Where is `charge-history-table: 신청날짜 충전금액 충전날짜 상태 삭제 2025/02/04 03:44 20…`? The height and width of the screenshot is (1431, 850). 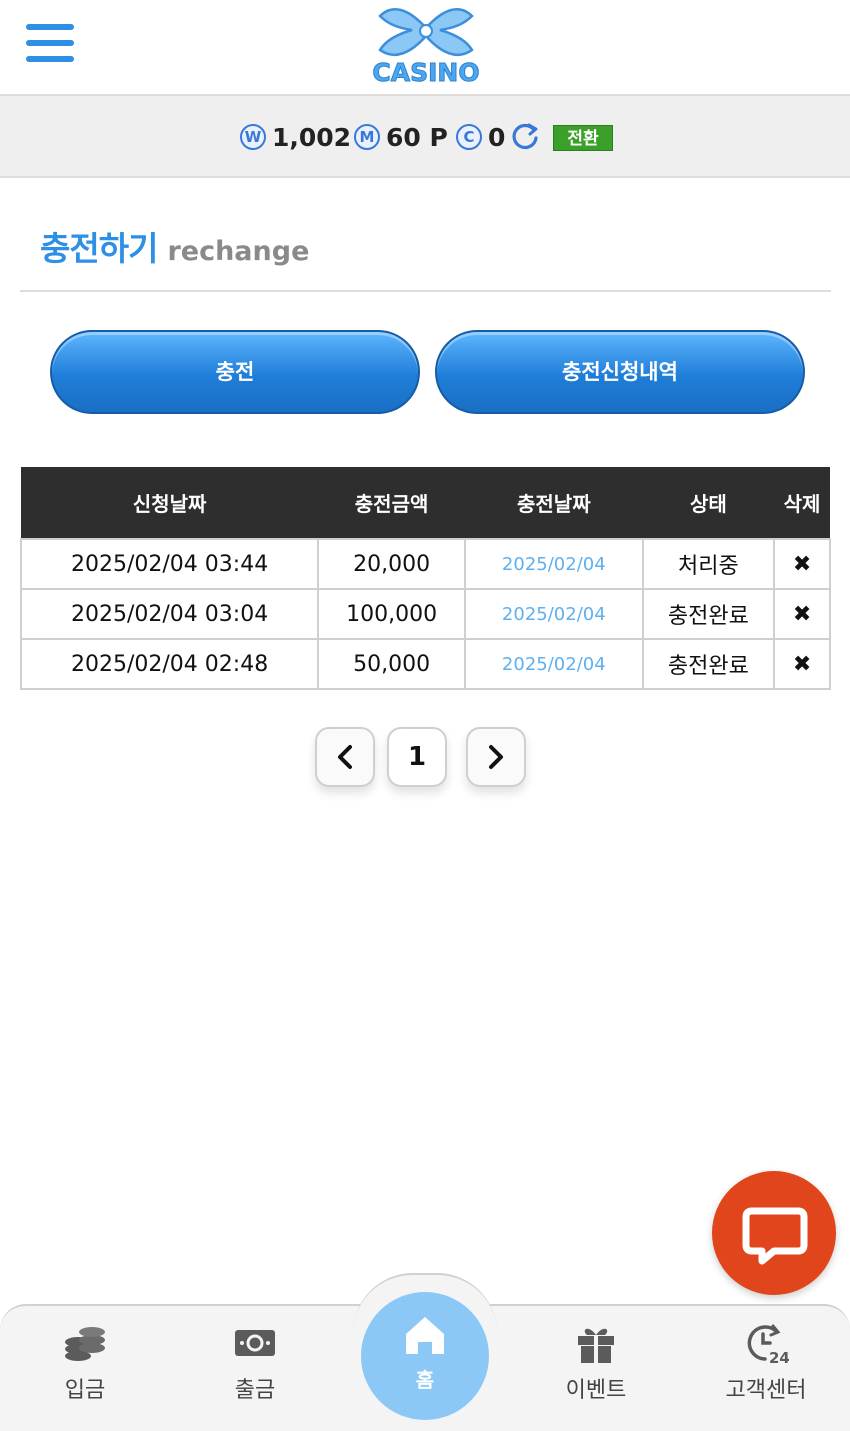 charge-history-table: 신청날짜 충전금액 충전날짜 상태 삭제 2025/02/04 03:44 20… is located at coordinates (425, 578).